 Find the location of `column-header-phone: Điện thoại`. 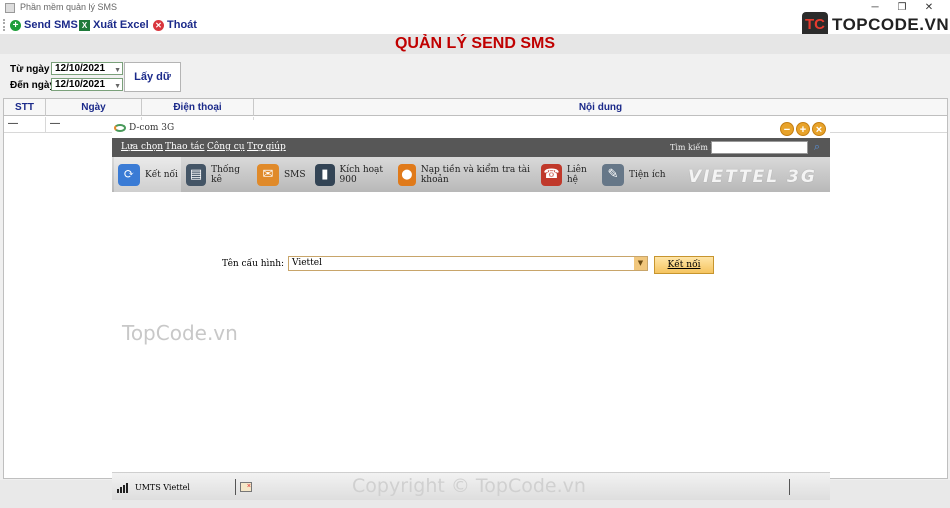

column-header-phone: Điện thoại is located at coordinates (198, 107).